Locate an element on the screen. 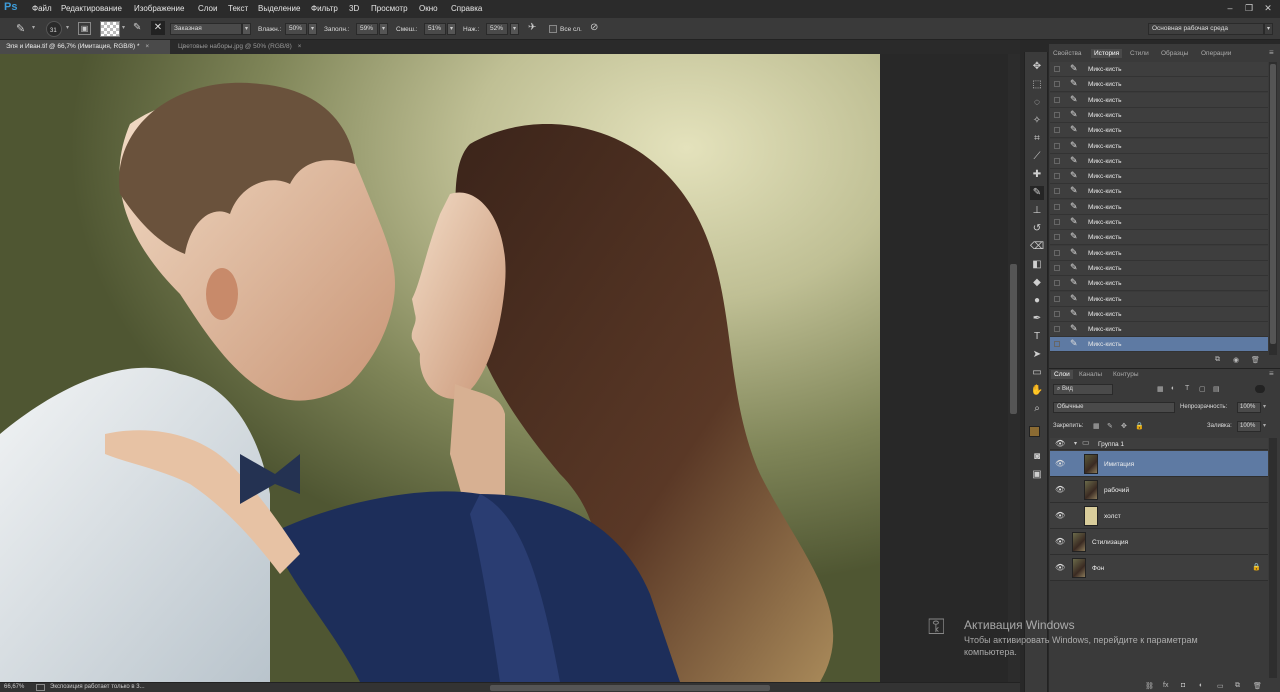  menu-3d: 3D is located at coordinates (354, 8).